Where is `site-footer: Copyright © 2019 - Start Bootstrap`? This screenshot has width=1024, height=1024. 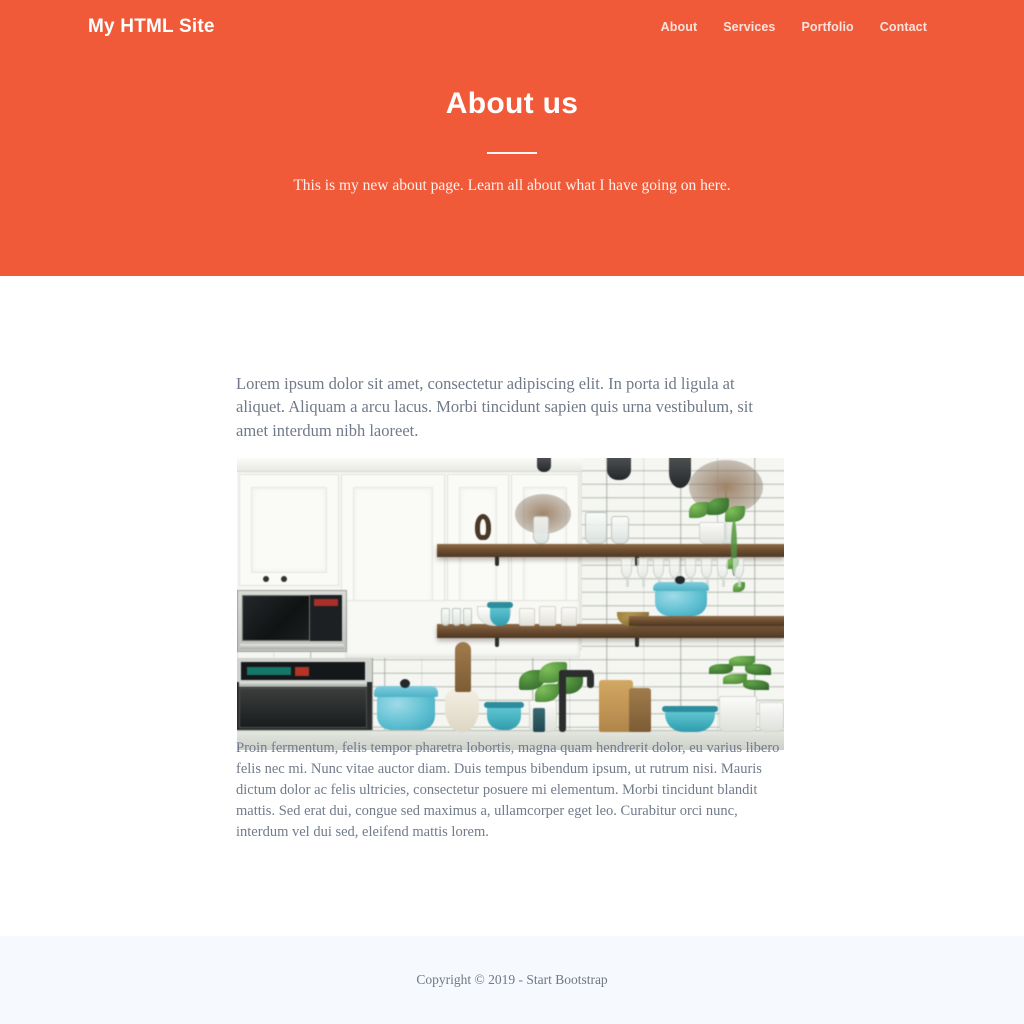
site-footer: Copyright © 2019 - Start Bootstrap is located at coordinates (512, 980).